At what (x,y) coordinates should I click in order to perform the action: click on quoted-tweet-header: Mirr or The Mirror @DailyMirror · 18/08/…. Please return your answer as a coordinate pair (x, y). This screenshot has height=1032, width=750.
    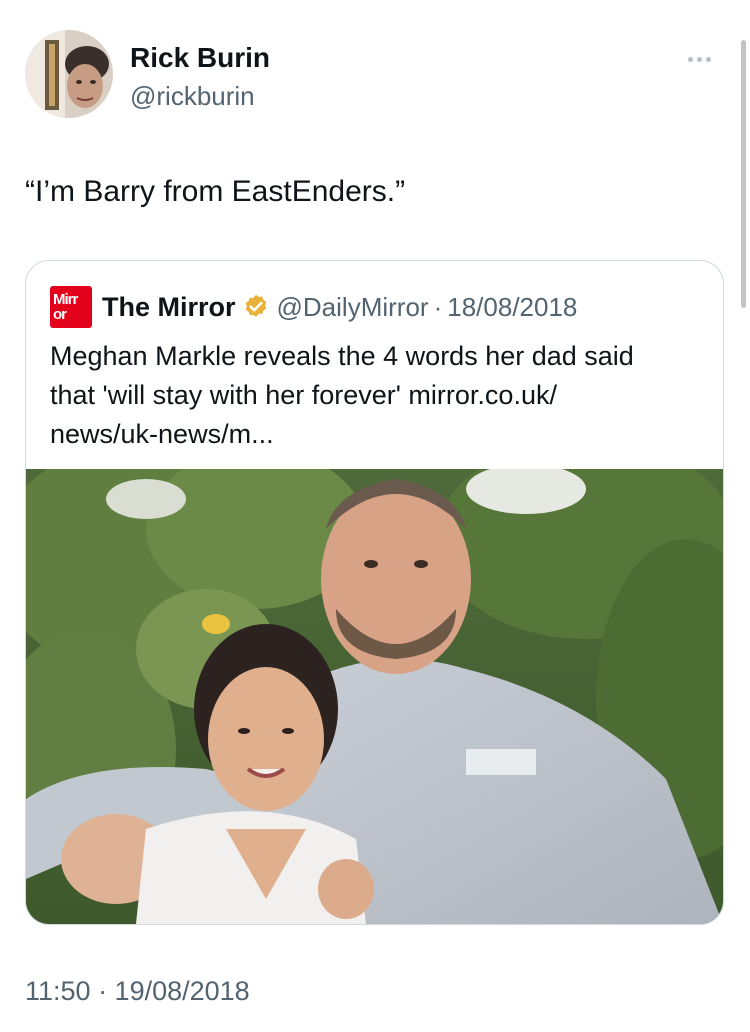
    Looking at the image, I should click on (313, 307).